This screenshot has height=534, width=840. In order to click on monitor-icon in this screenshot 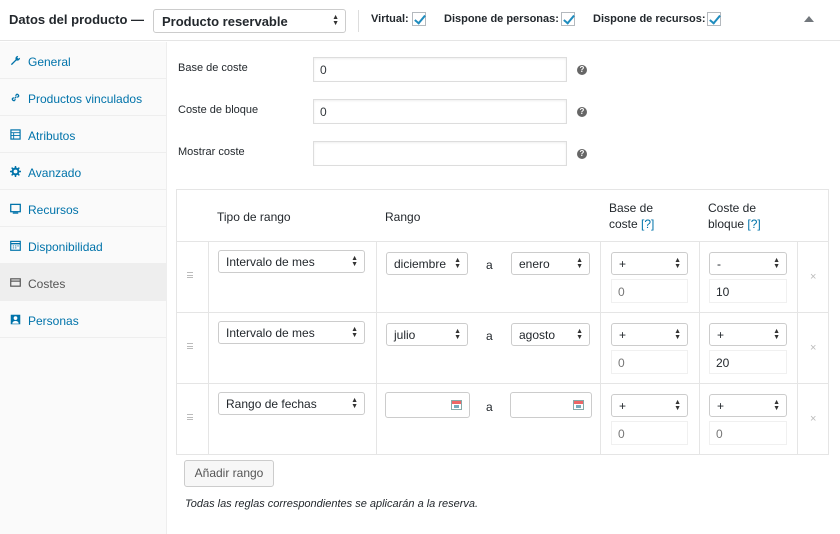, I will do `click(15, 208)`.